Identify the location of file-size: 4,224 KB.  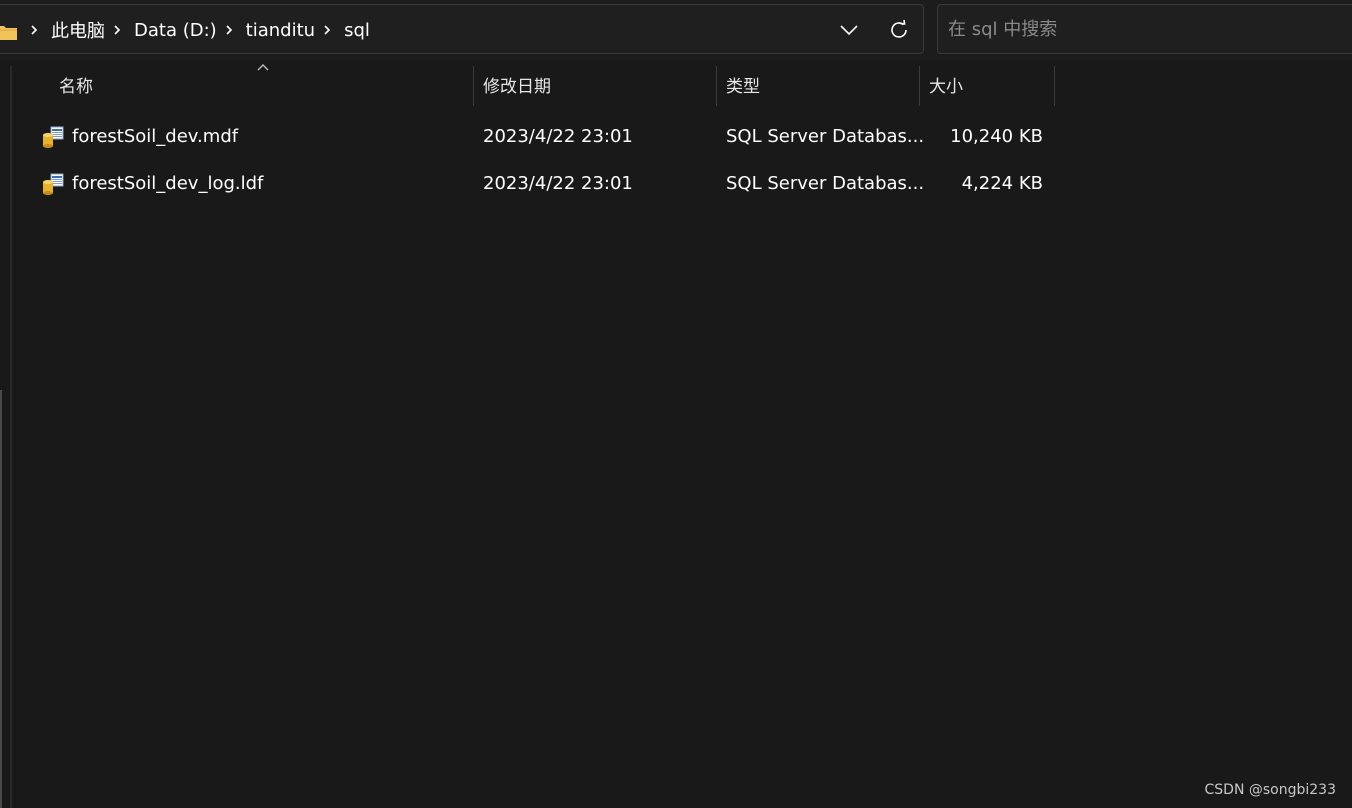
(1002, 183).